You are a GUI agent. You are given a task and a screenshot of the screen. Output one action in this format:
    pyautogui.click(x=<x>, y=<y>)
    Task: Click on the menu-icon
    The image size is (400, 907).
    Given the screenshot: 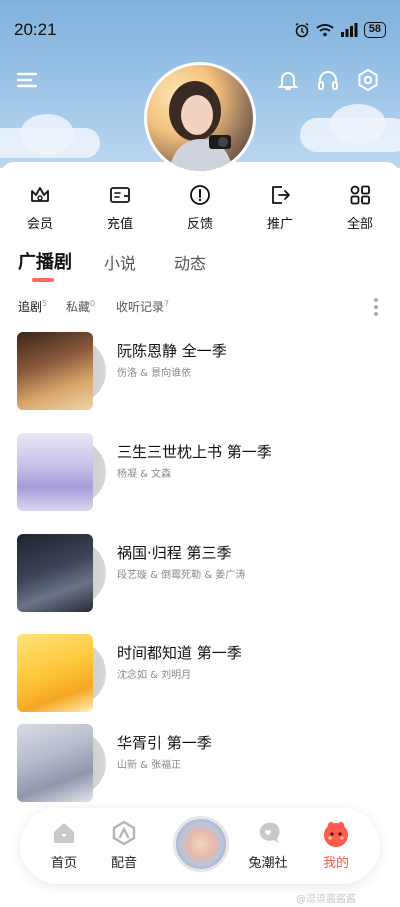 What is the action you would take?
    pyautogui.click(x=27, y=80)
    